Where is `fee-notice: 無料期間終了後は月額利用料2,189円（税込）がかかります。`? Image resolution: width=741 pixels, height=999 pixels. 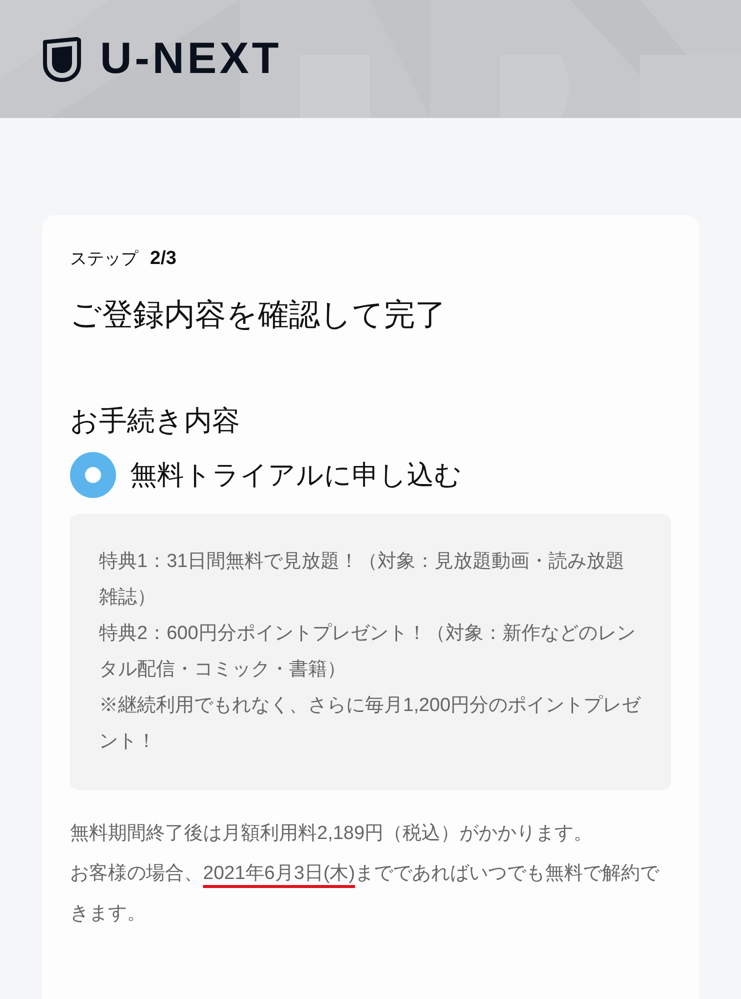
fee-notice: 無料期間終了後は月額利用料2,189円（税込）がかかります。 is located at coordinates (332, 834).